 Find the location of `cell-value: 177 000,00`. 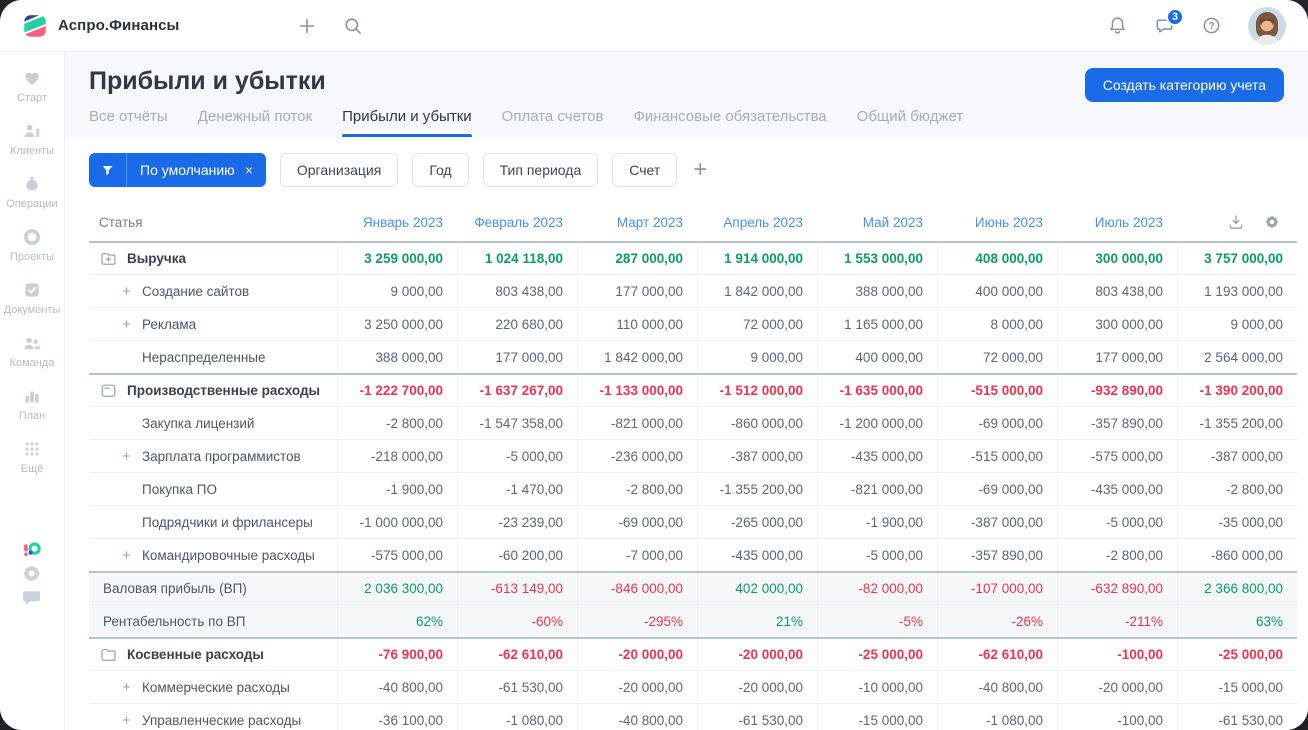

cell-value: 177 000,00 is located at coordinates (517, 357).